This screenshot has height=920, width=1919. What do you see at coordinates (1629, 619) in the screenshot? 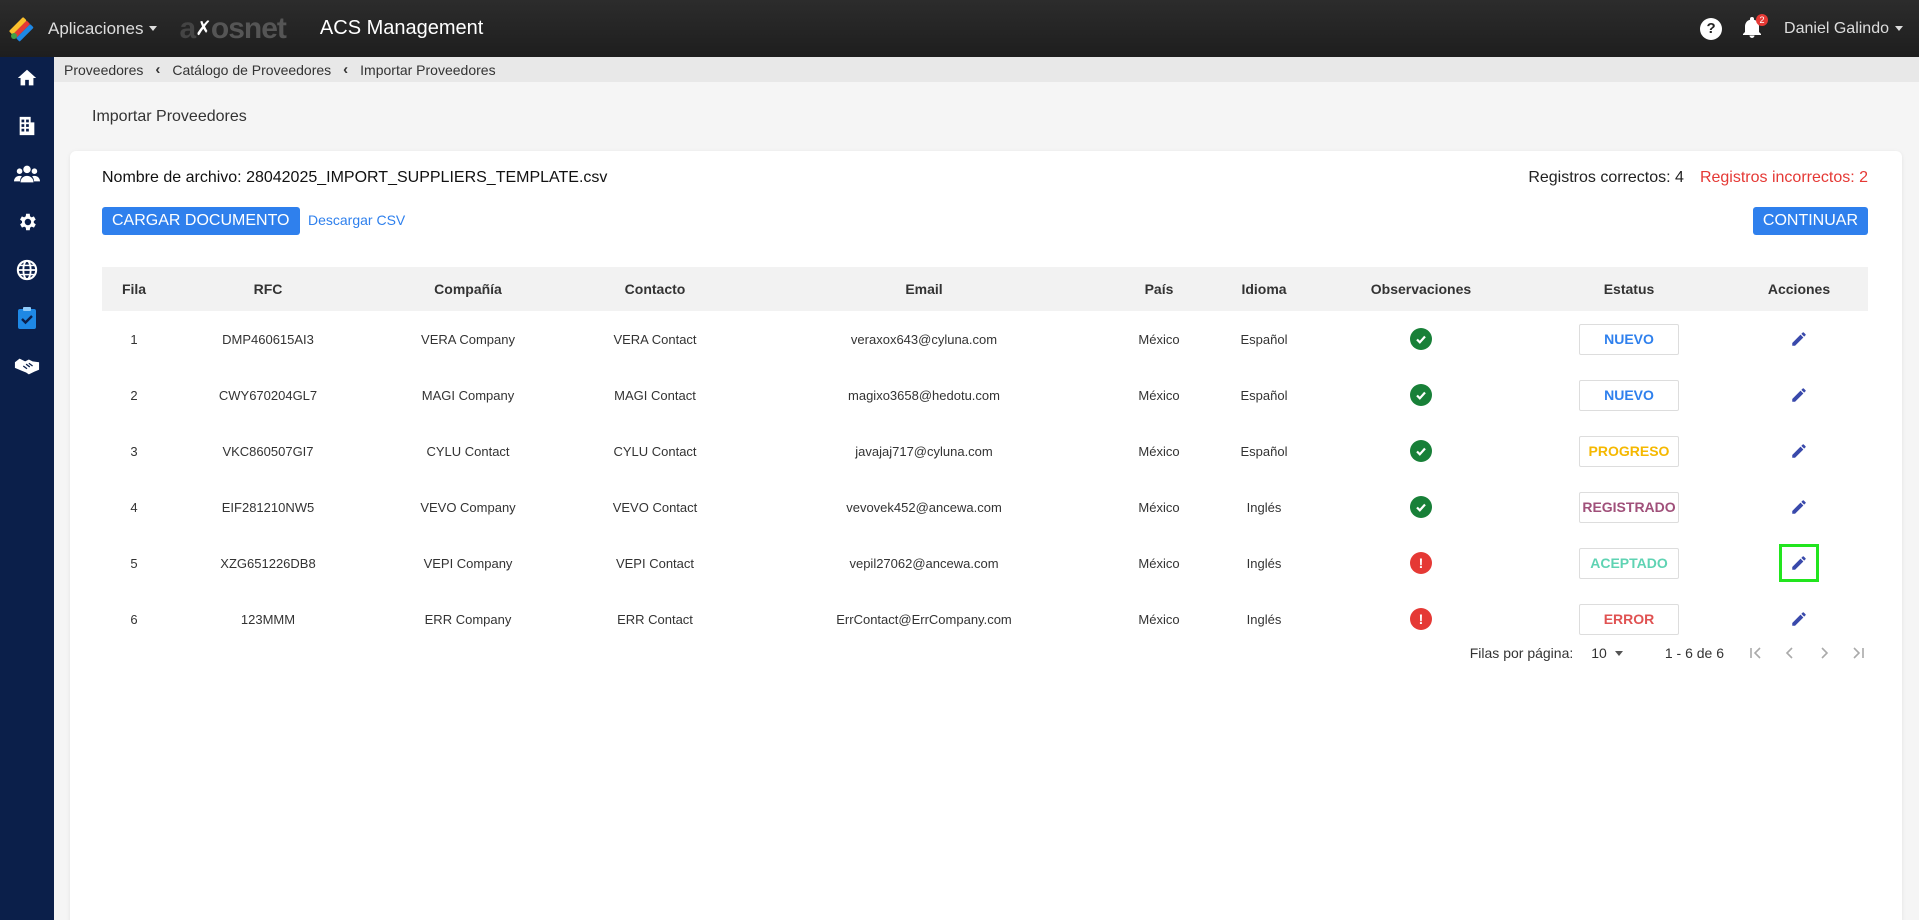
I see `cell-status: ERROR` at bounding box center [1629, 619].